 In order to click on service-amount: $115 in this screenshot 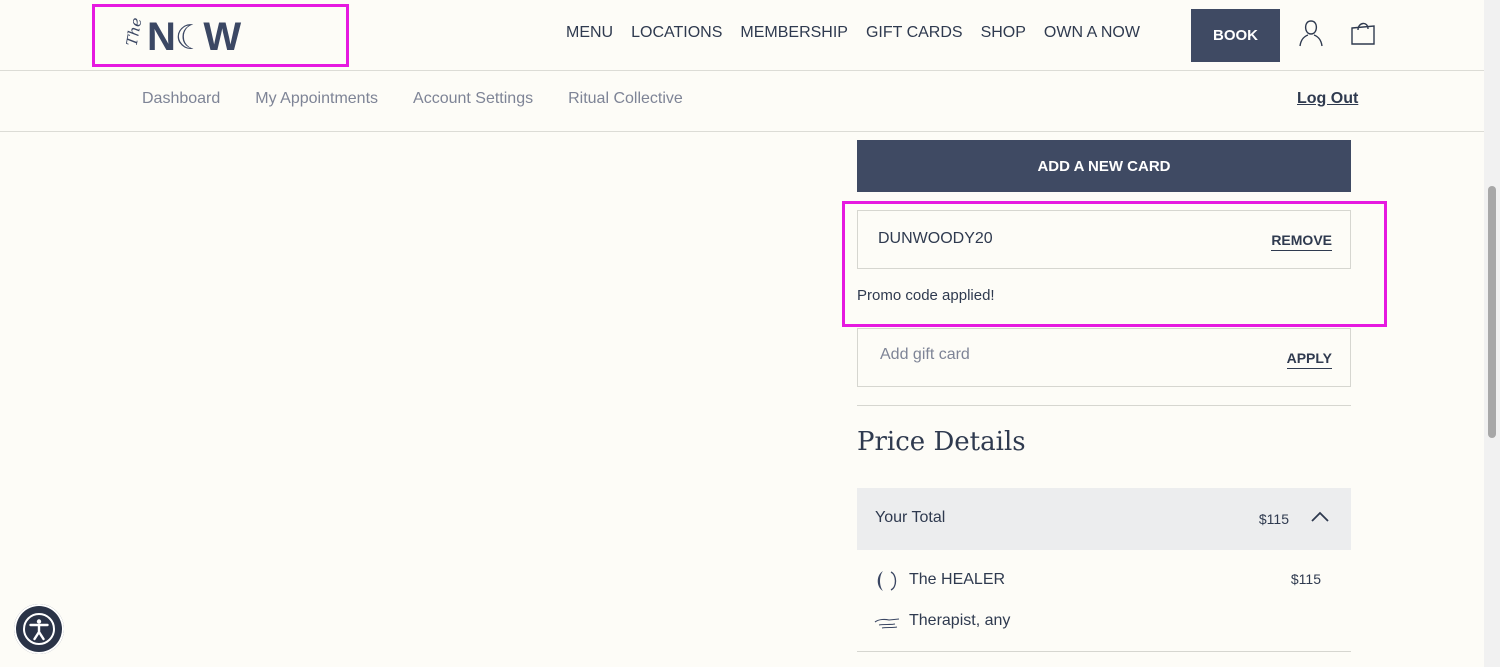, I will do `click(1305, 579)`.